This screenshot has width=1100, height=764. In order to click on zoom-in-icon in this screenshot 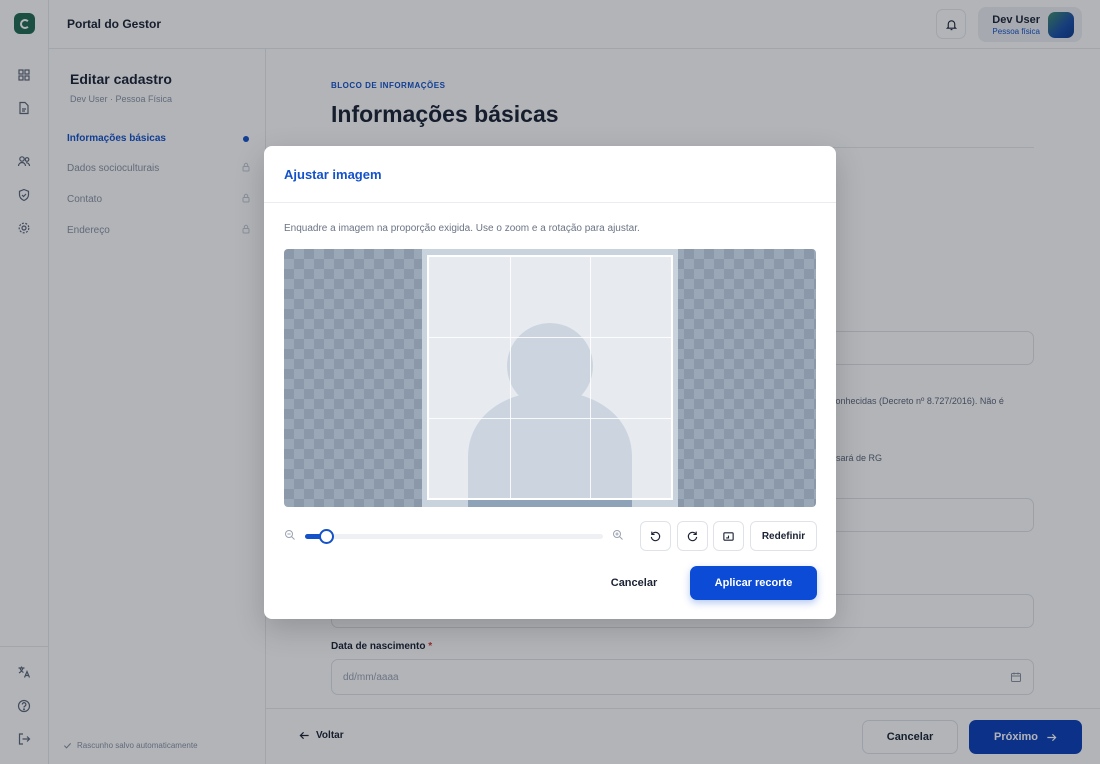, I will do `click(618, 535)`.